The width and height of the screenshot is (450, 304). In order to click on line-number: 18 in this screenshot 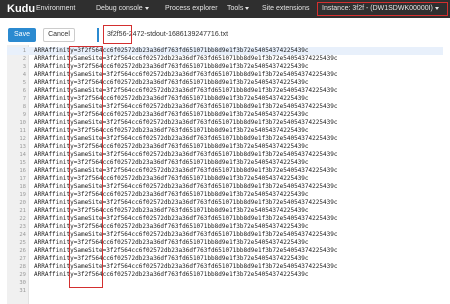, I will do `click(22, 187)`.